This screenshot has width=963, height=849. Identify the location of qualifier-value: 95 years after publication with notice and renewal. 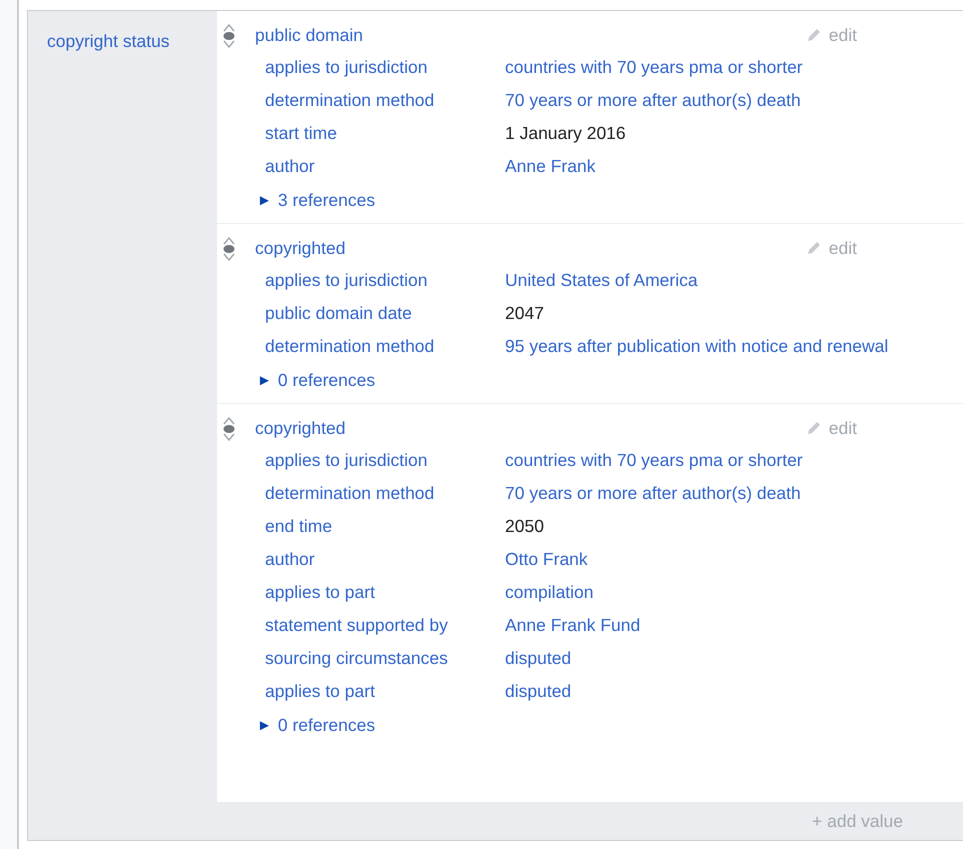
(696, 346).